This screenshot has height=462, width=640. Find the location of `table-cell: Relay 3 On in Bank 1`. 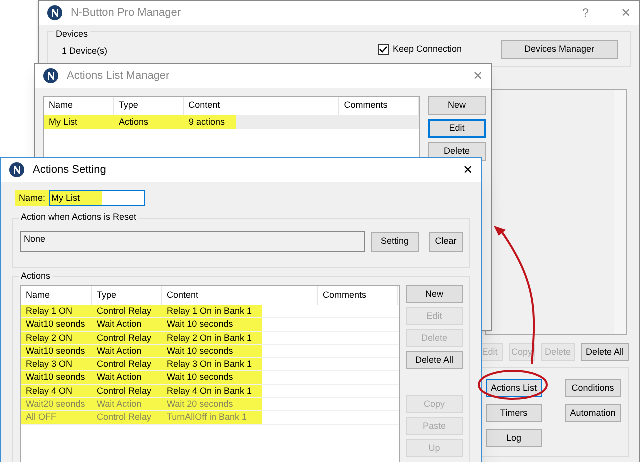

table-cell: Relay 3 On in Bank 1 is located at coordinates (212, 364).